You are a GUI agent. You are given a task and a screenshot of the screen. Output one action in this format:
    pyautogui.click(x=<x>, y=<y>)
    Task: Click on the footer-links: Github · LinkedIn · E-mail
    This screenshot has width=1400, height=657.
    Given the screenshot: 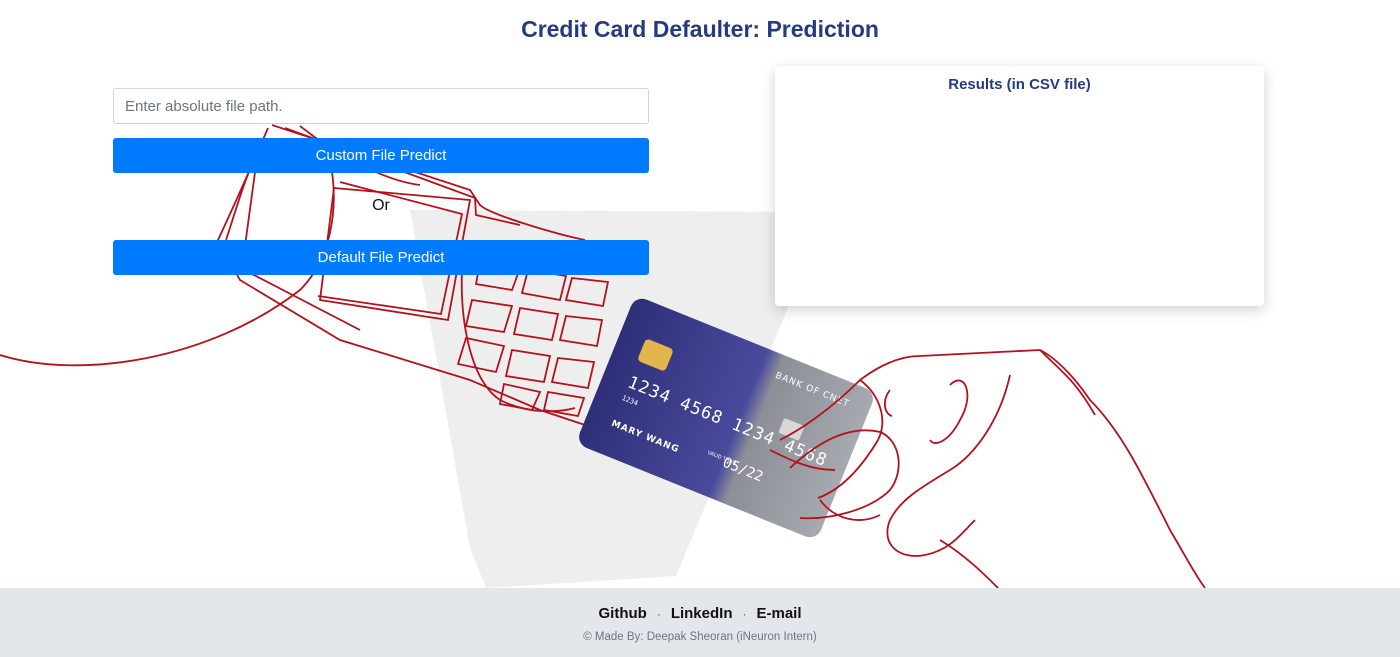 What is the action you would take?
    pyautogui.click(x=700, y=613)
    